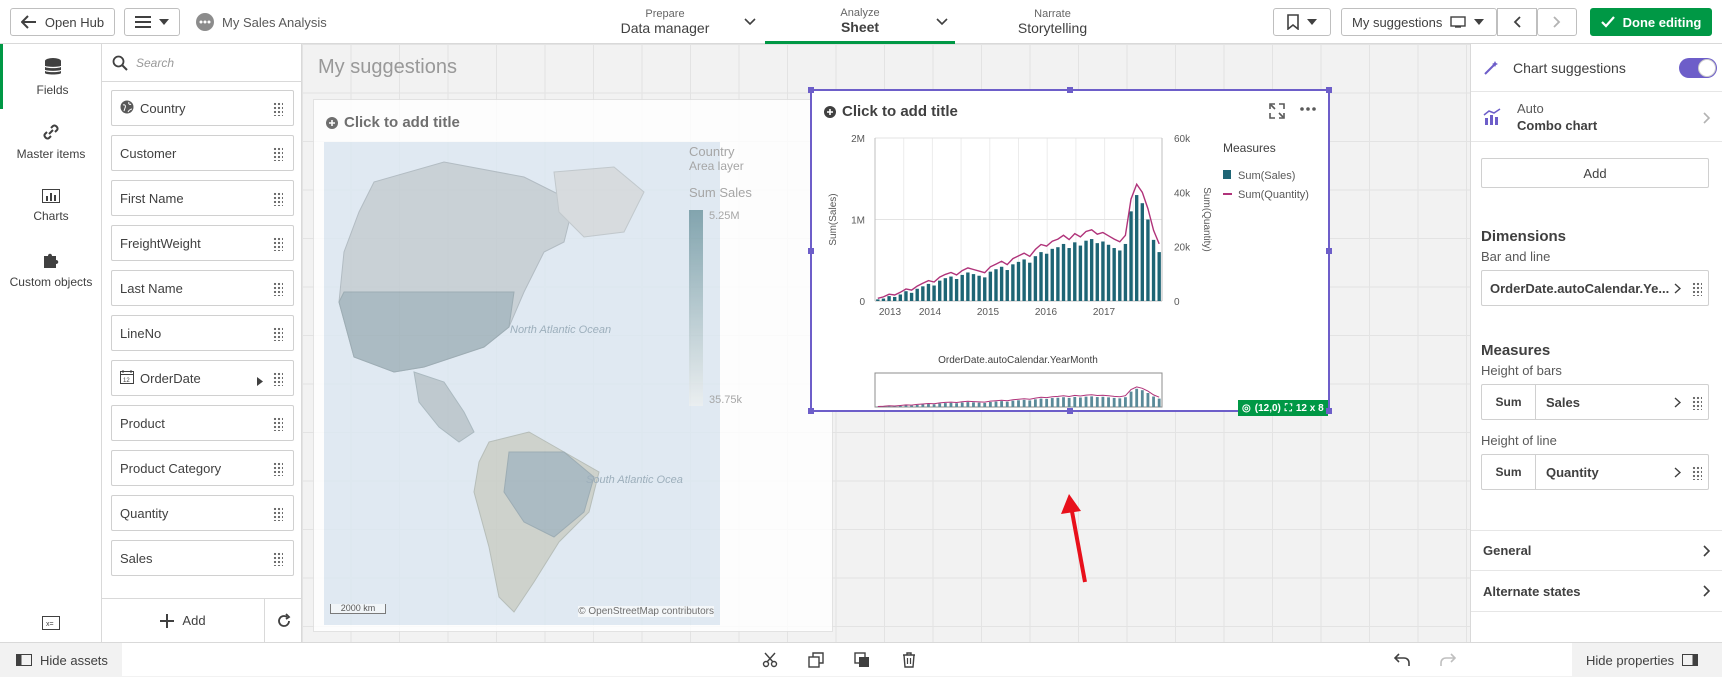 This screenshot has width=1722, height=677. What do you see at coordinates (387, 67) in the screenshot?
I see `sheet-title: My suggestions` at bounding box center [387, 67].